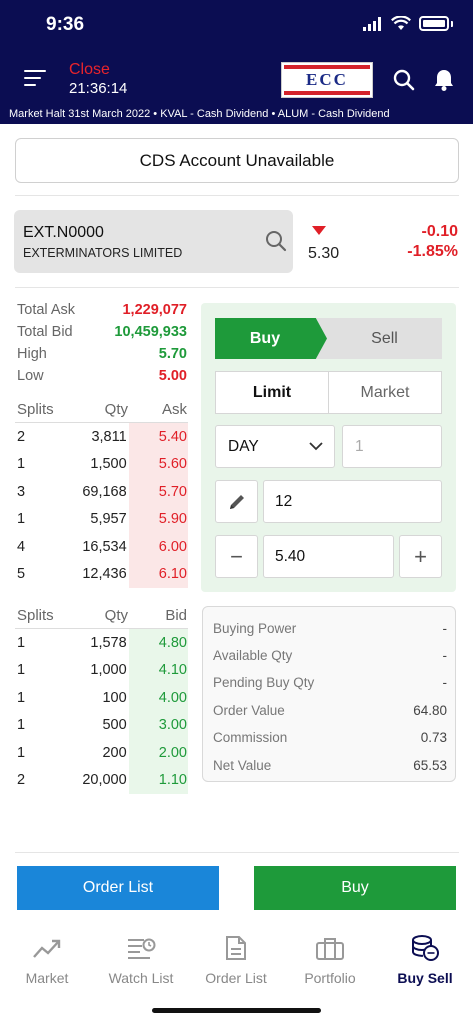  I want to click on table-row: 4 16,534 6.00, so click(101, 547).